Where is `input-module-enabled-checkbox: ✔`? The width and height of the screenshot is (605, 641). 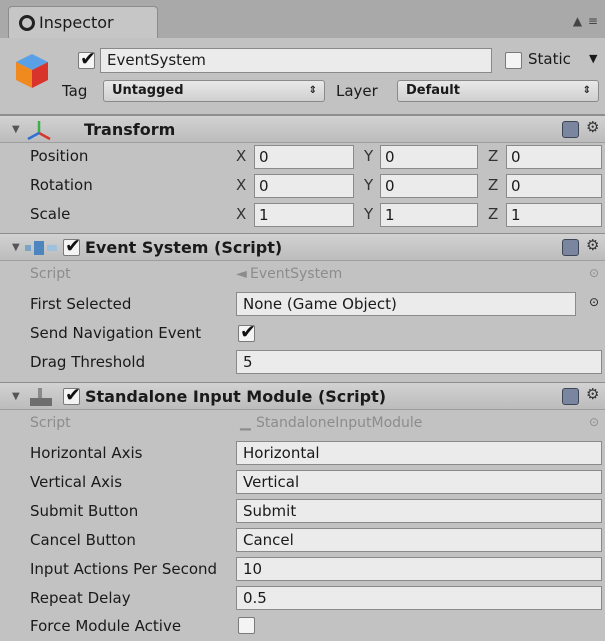
input-module-enabled-checkbox: ✔ is located at coordinates (72, 395).